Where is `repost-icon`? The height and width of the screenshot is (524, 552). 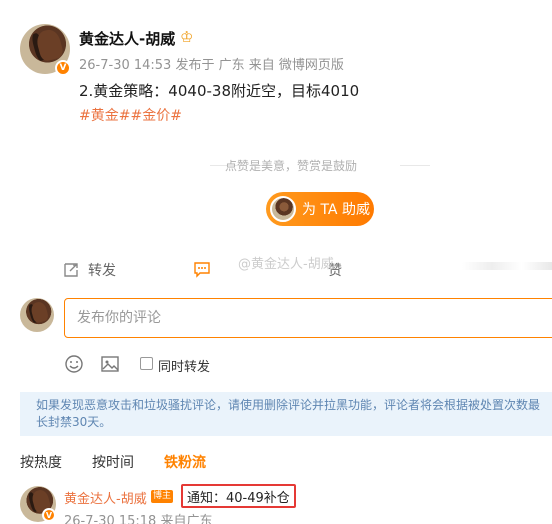
repost-icon is located at coordinates (71, 270).